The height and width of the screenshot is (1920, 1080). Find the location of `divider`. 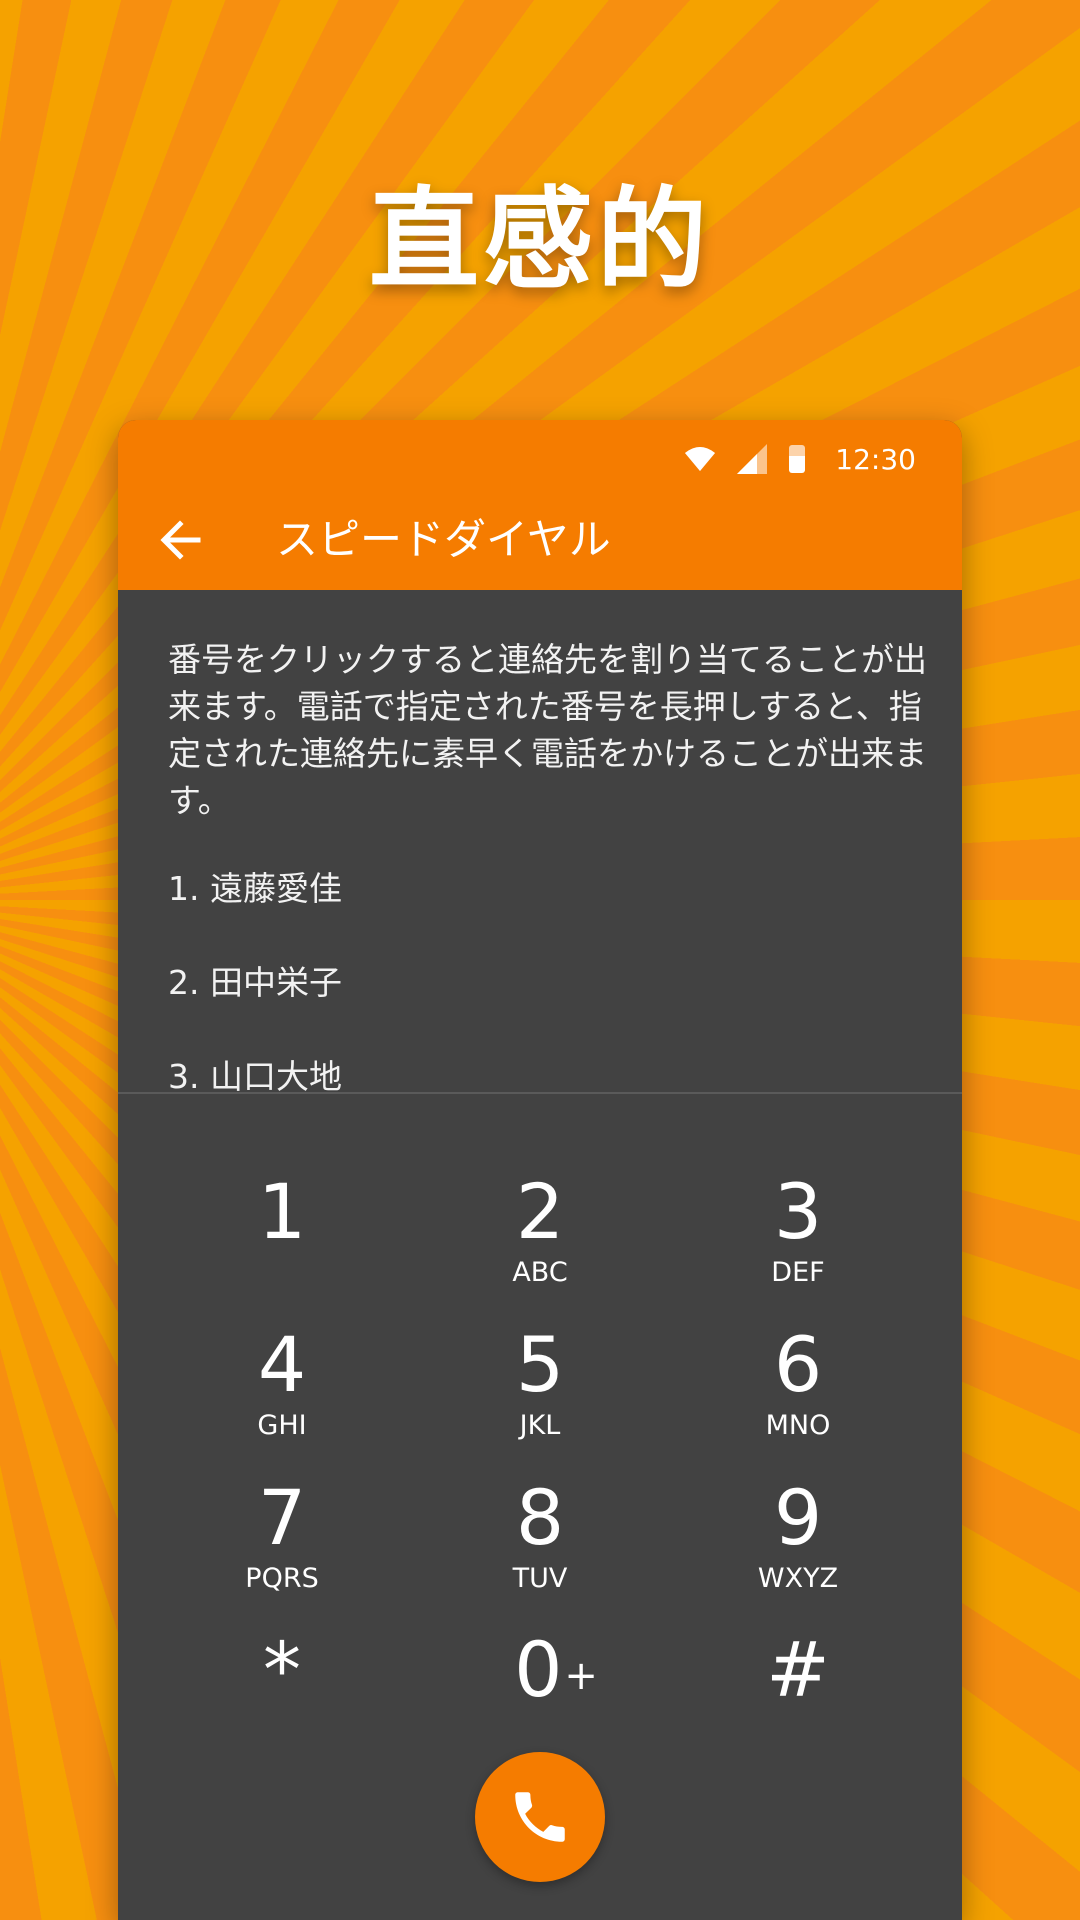

divider is located at coordinates (540, 1093).